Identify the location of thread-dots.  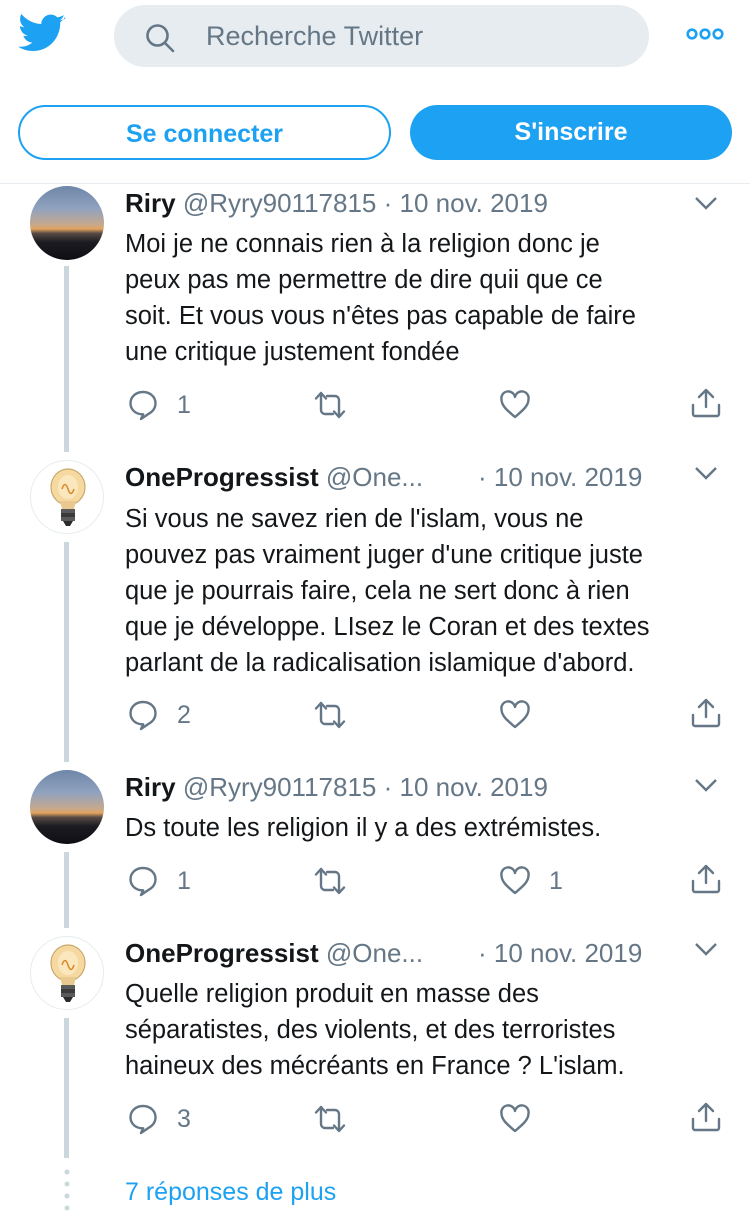
(67, 1190).